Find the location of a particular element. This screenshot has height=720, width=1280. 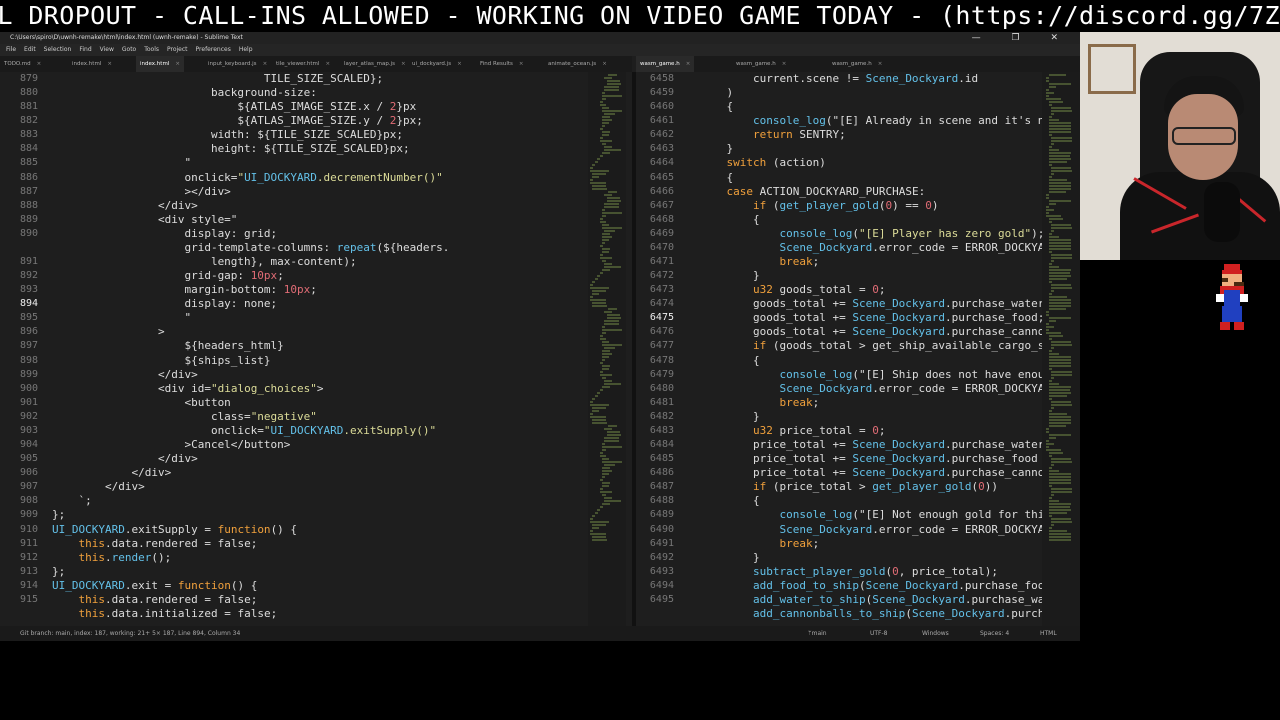

code-line: class="negative" is located at coordinates (250, 417).